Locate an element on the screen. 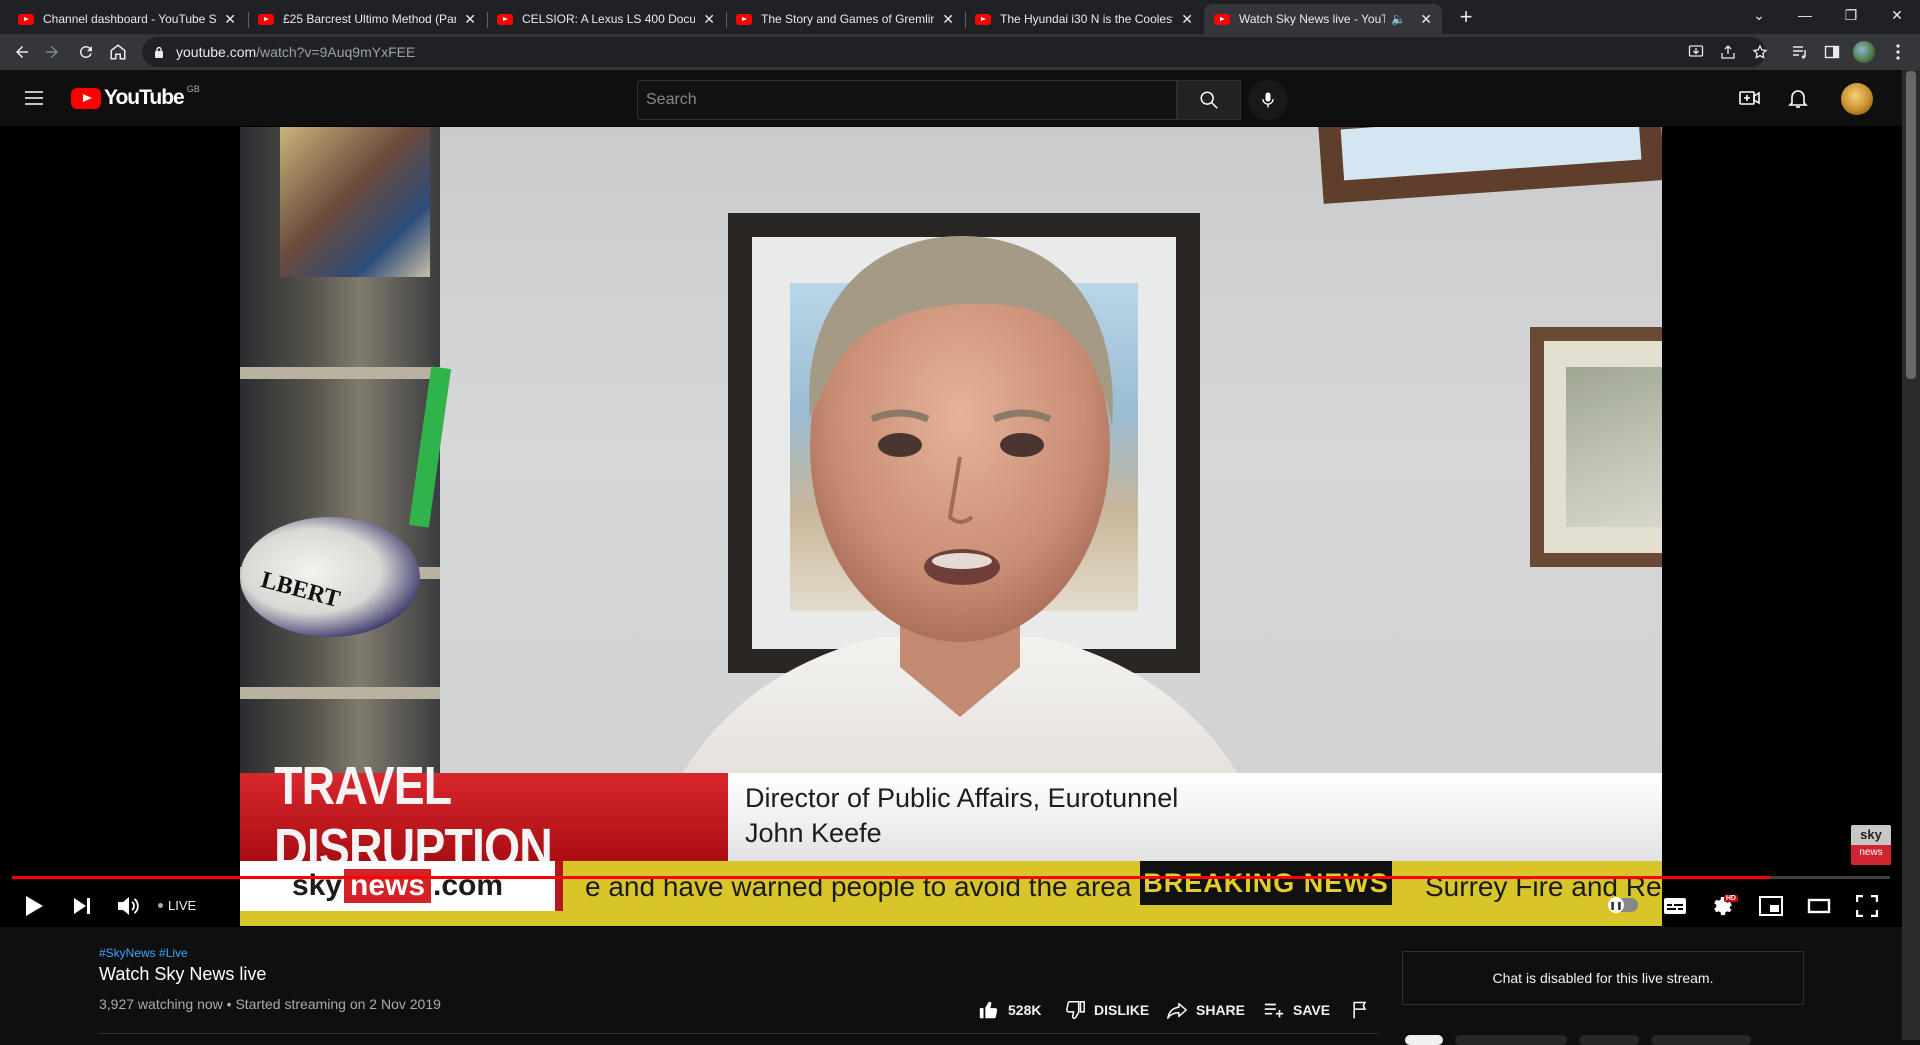 Image resolution: width=1920 pixels, height=1045 pixels. next-button is located at coordinates (82, 906).